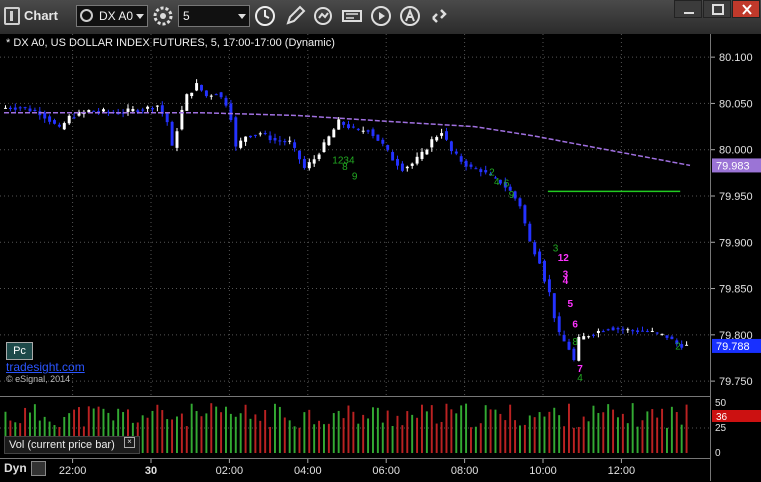 The width and height of the screenshot is (761, 482). I want to click on pc-badge-button: Pc, so click(19, 351).